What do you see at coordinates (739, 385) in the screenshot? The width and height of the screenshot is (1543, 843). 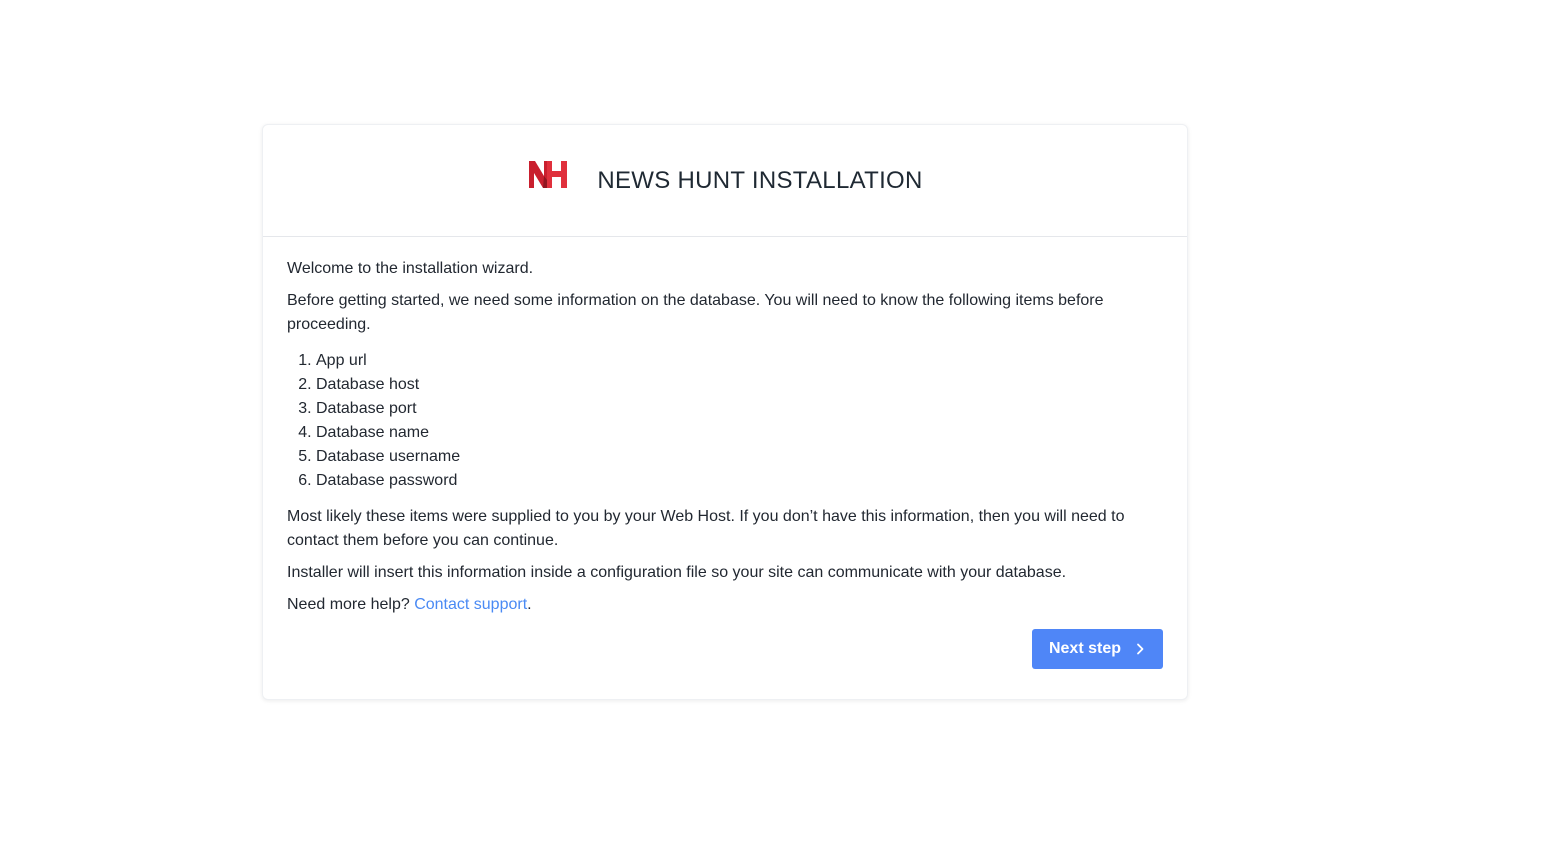 I see `list-item: Database host` at bounding box center [739, 385].